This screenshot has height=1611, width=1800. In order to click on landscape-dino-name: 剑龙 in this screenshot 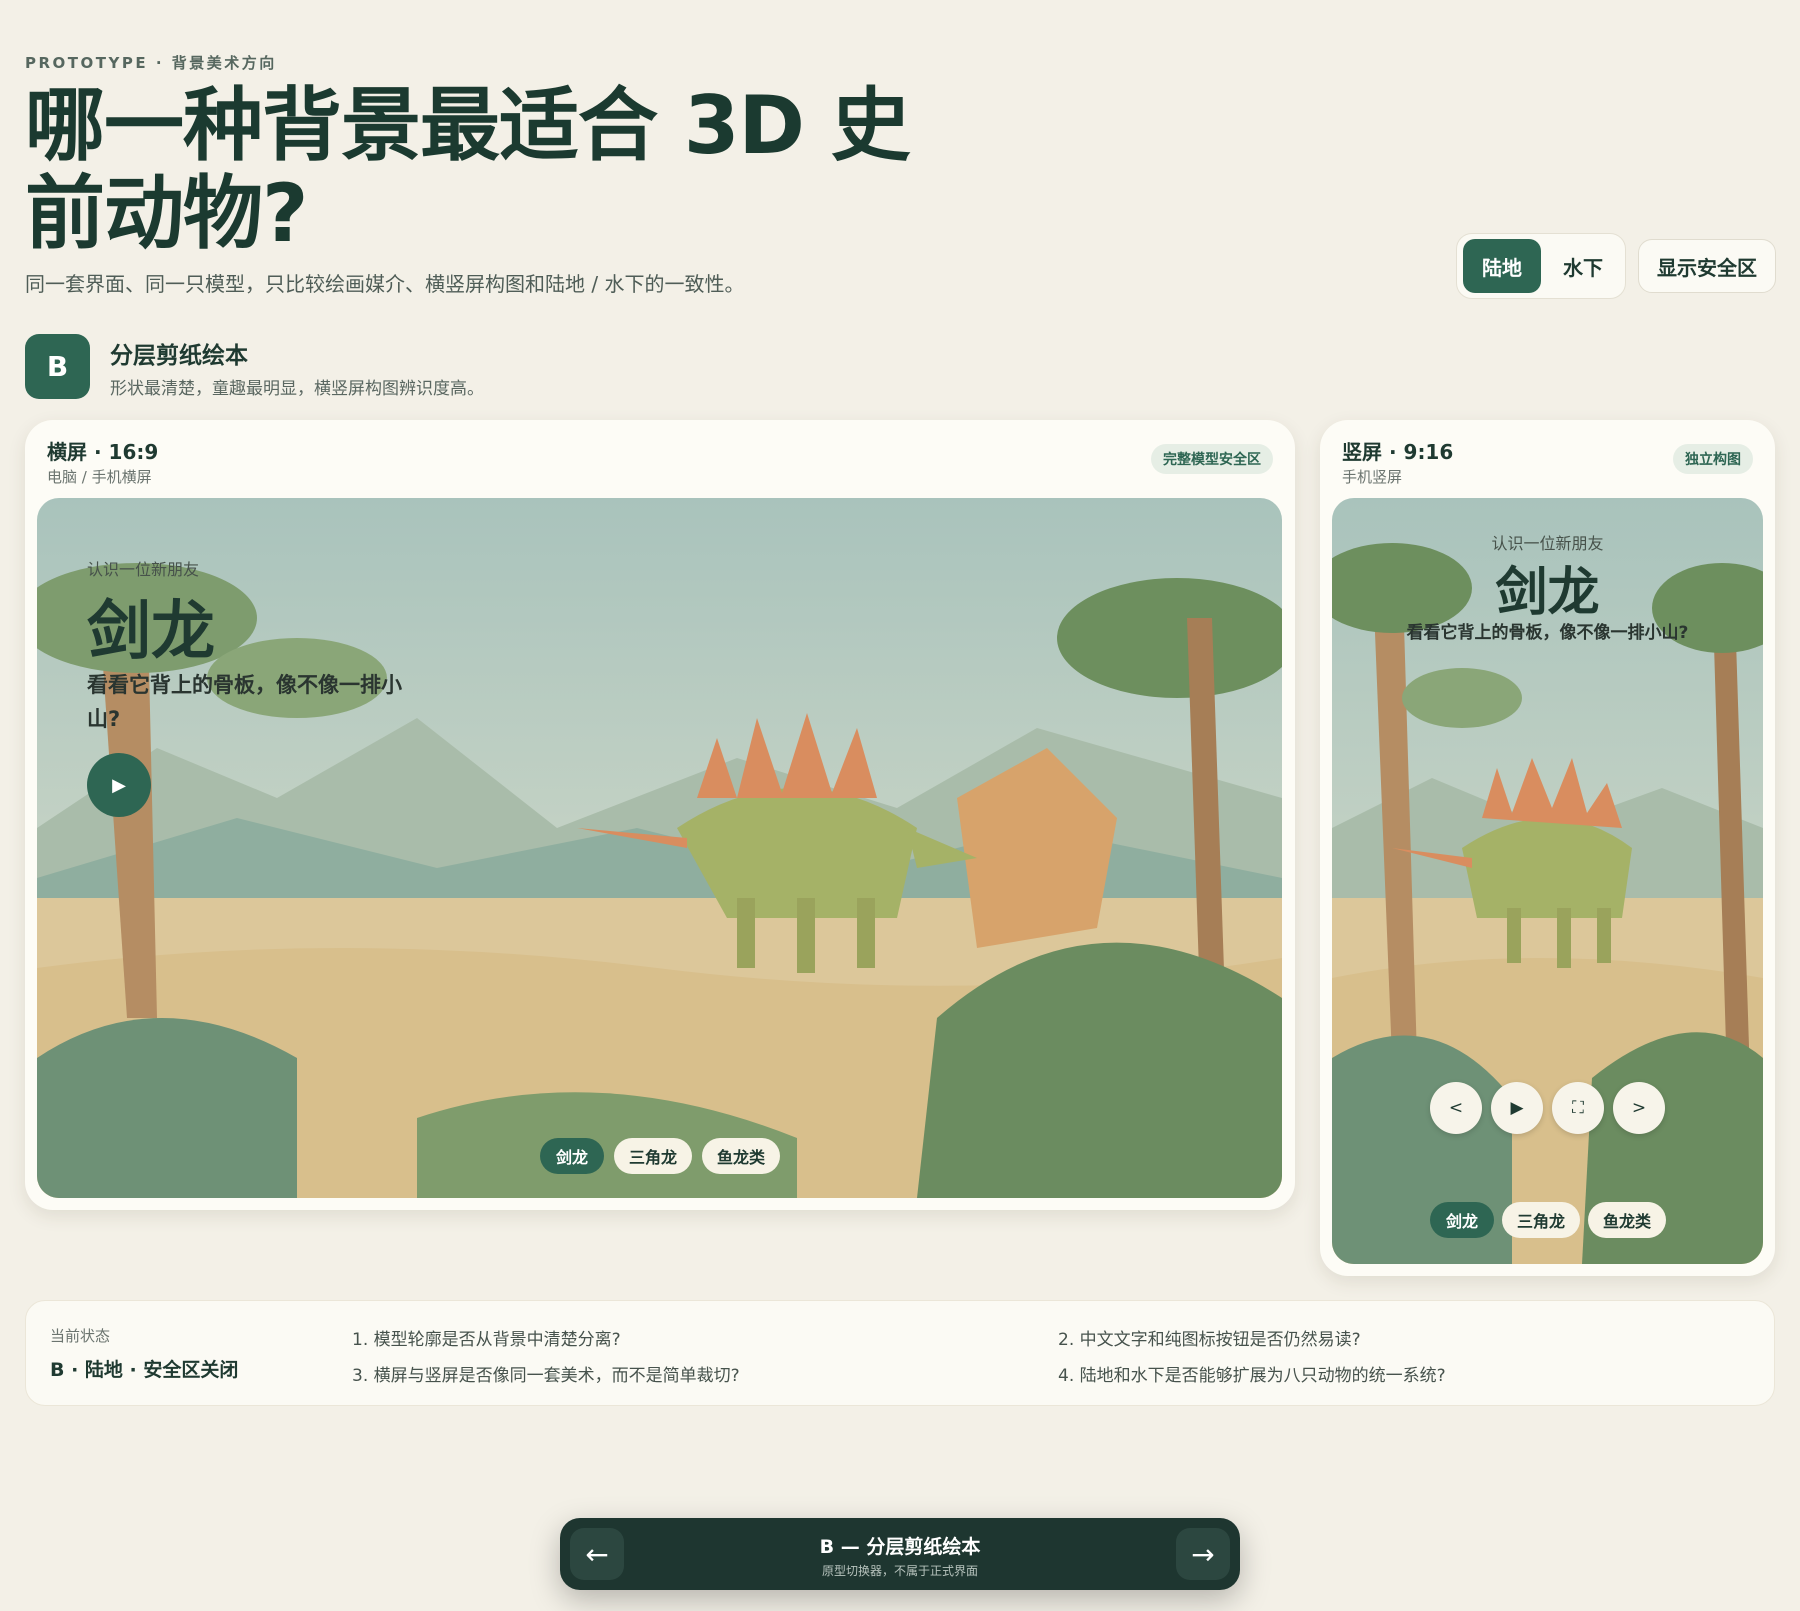, I will do `click(151, 632)`.